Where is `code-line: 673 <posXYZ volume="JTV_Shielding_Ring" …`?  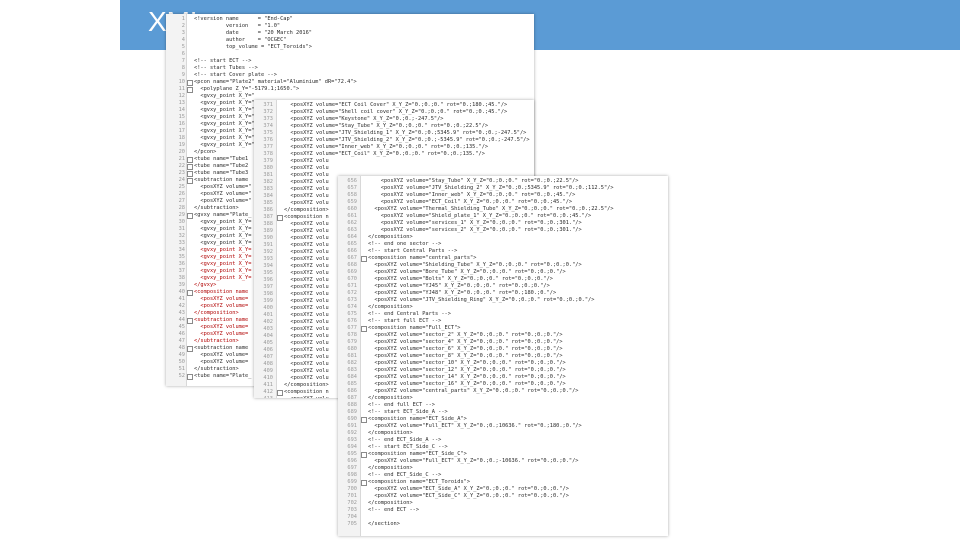
code-line: 673 <posXYZ volume="JTV_Shielding_Ring" … is located at coordinates (503, 300).